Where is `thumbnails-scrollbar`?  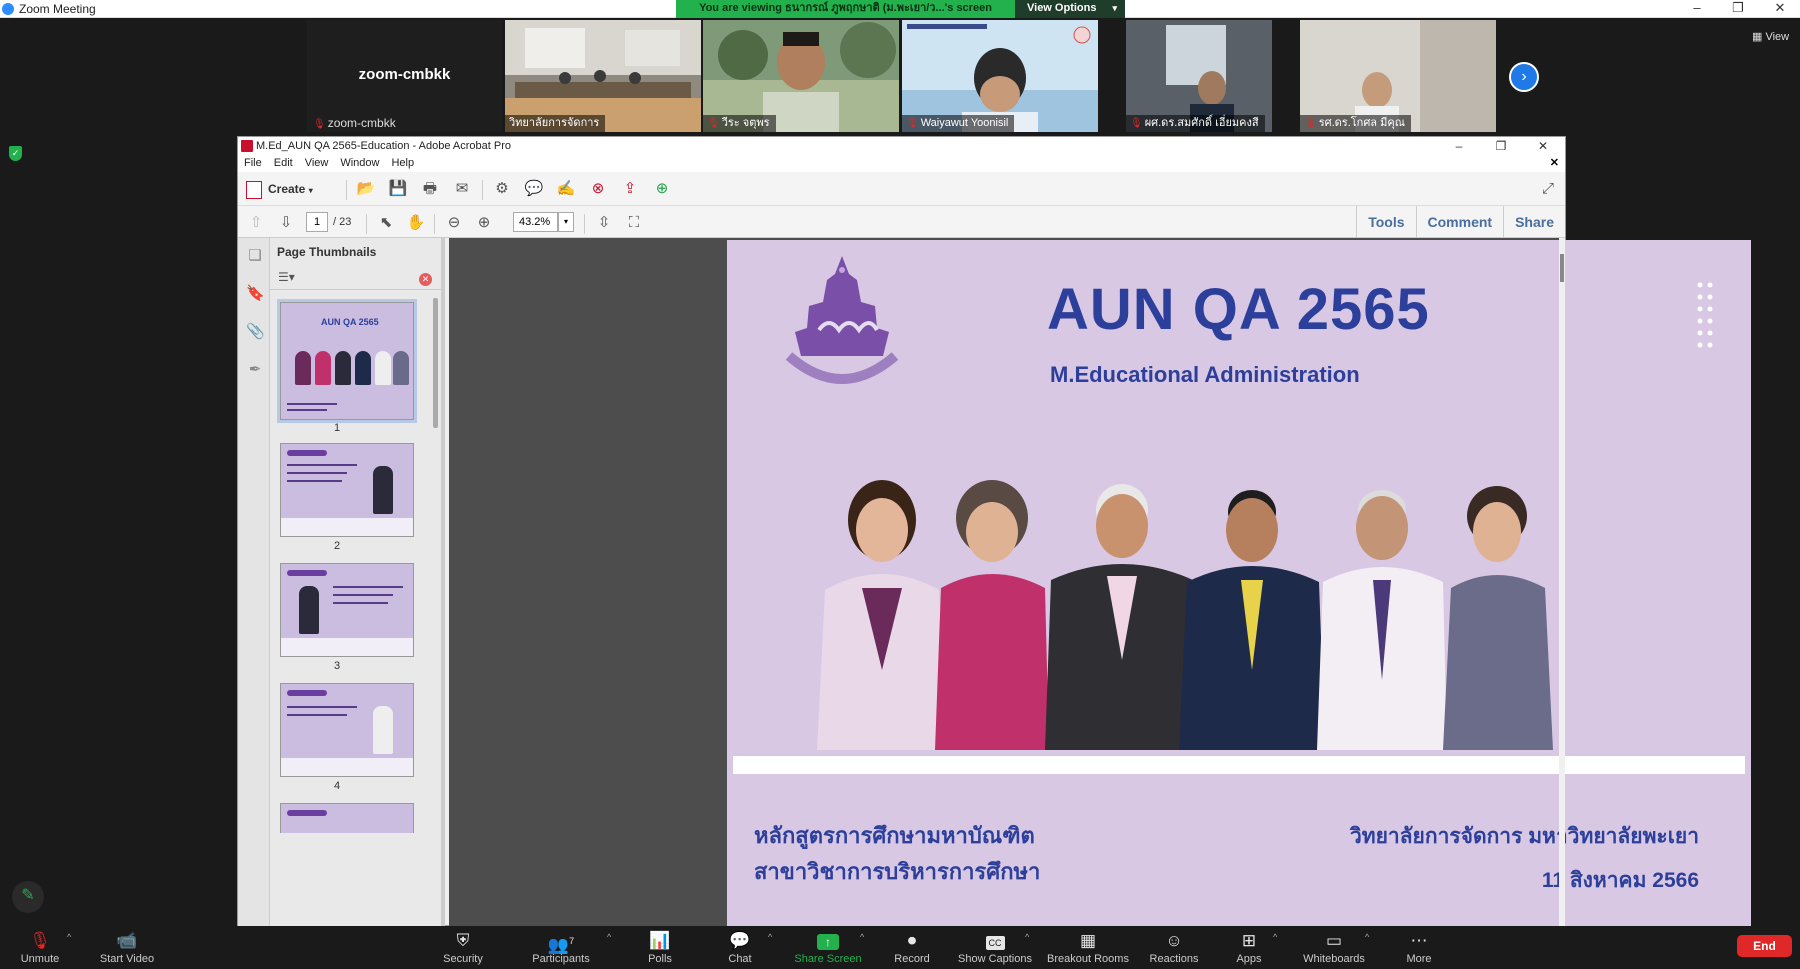 thumbnails-scrollbar is located at coordinates (435, 363).